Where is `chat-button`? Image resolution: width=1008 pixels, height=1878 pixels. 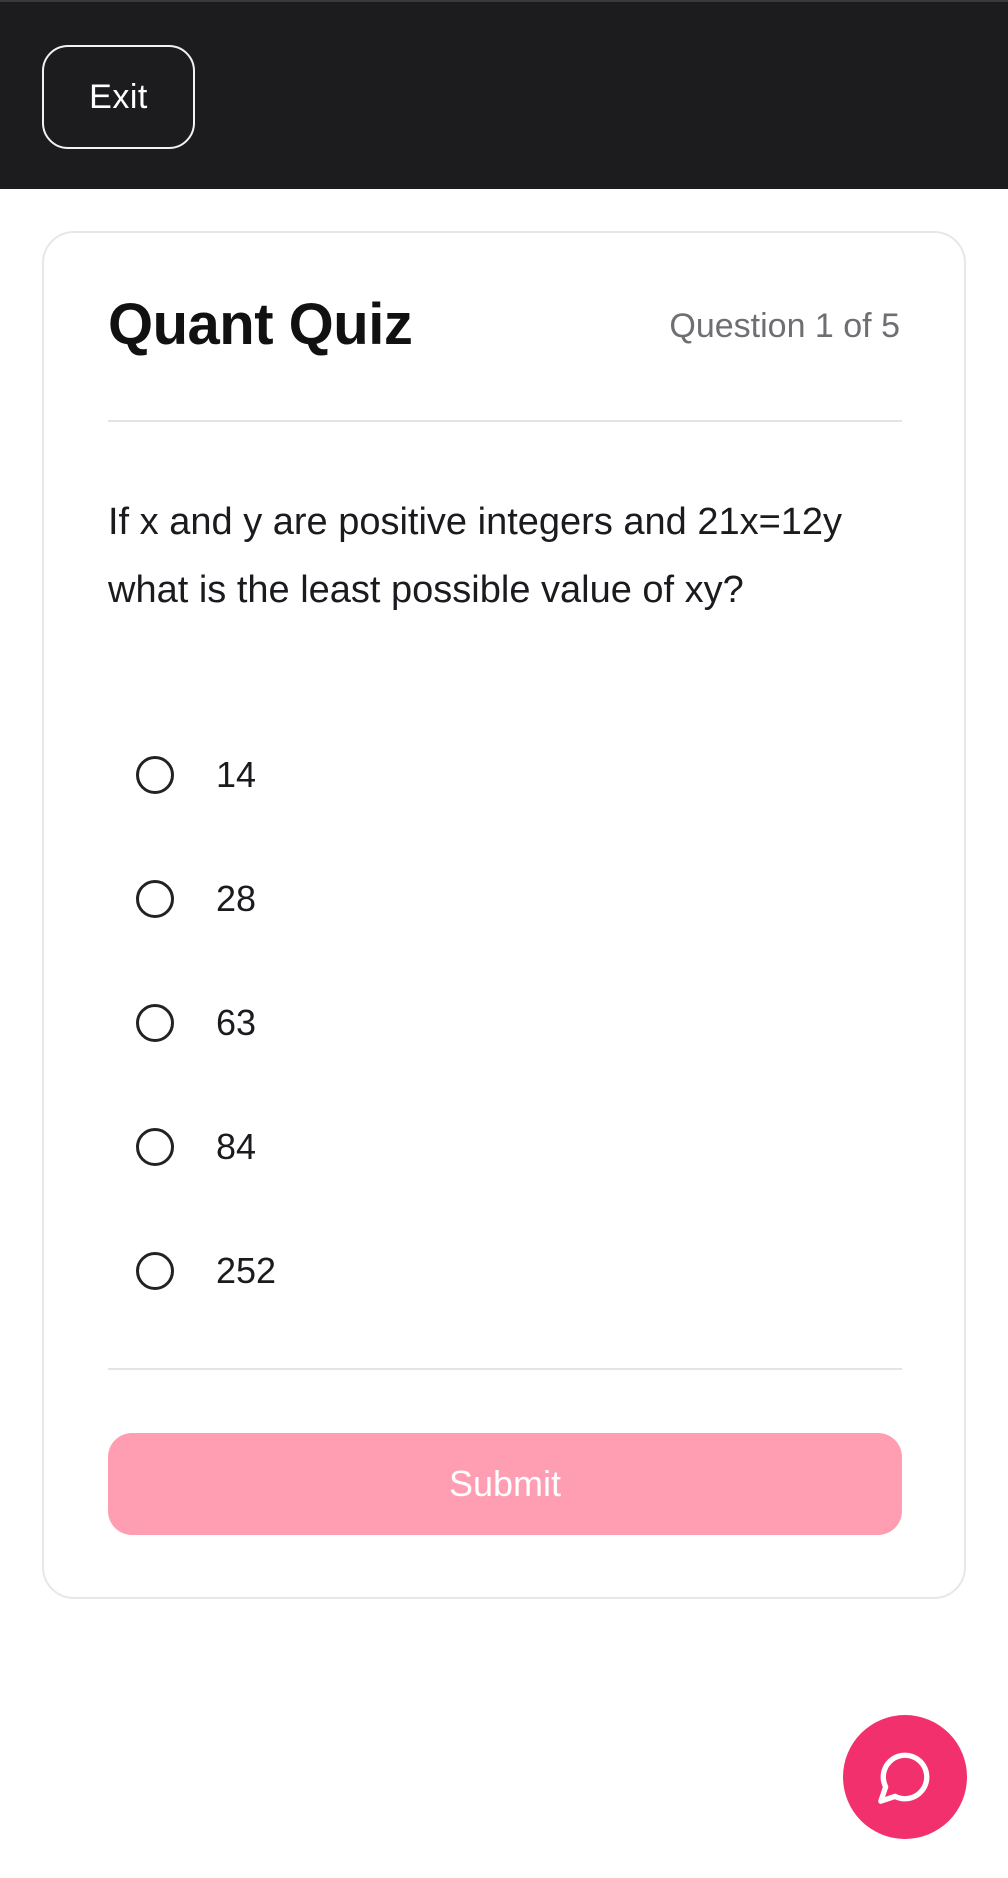 chat-button is located at coordinates (905, 1777).